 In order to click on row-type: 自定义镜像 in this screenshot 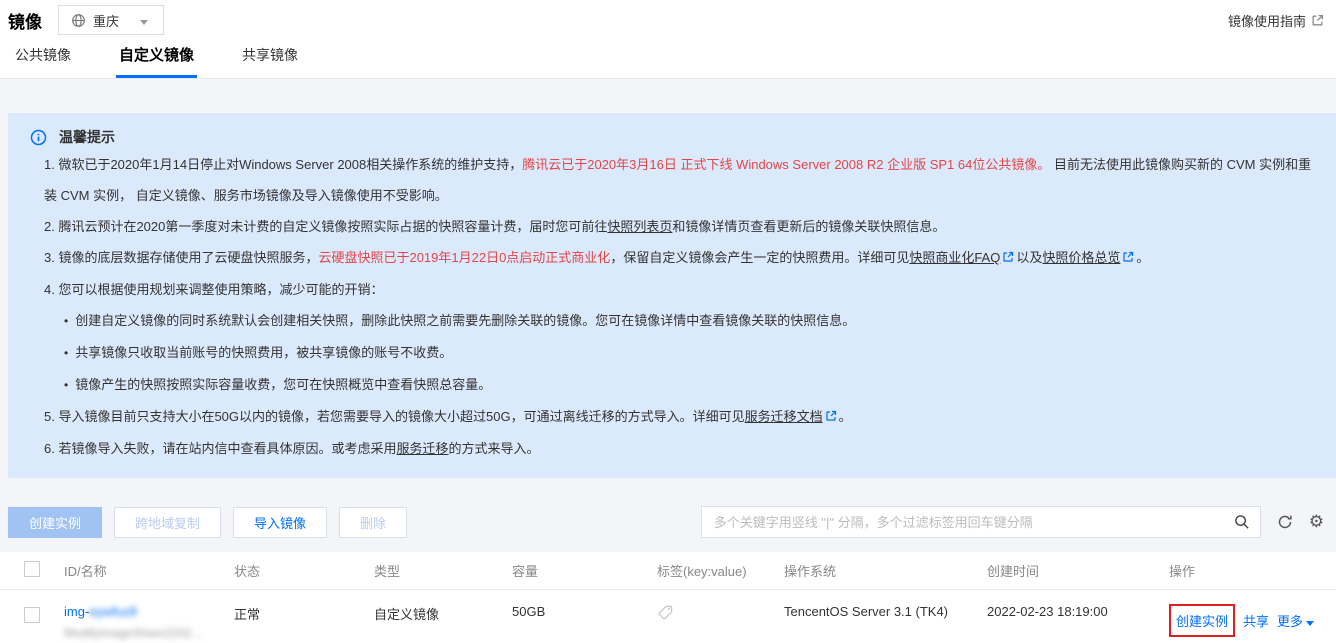, I will do `click(407, 614)`.